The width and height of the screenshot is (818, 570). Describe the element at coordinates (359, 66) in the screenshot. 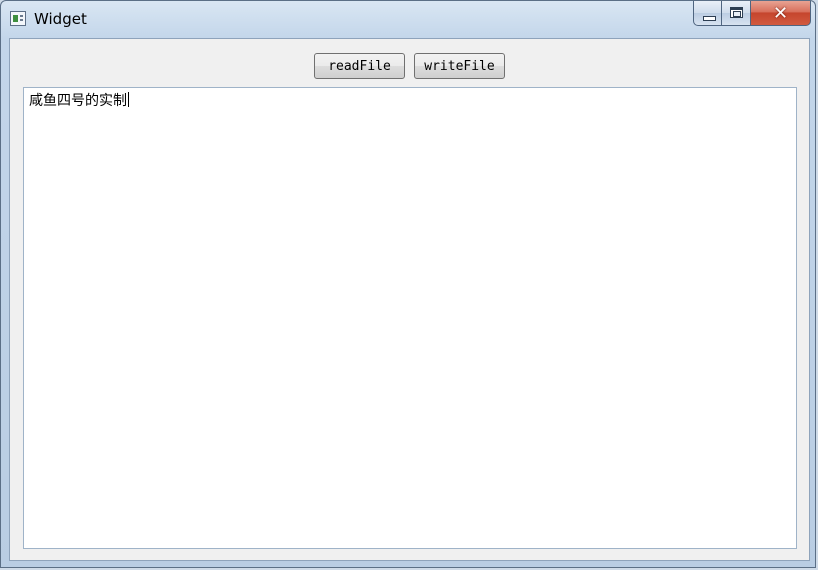

I see `read-file-button: readFile` at that location.